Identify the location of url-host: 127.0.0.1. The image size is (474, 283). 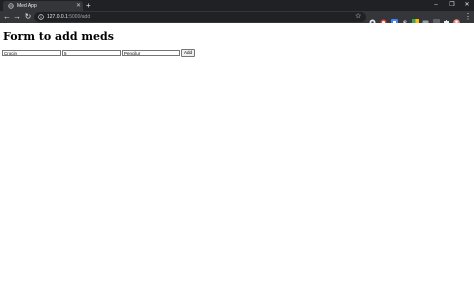
(57, 17).